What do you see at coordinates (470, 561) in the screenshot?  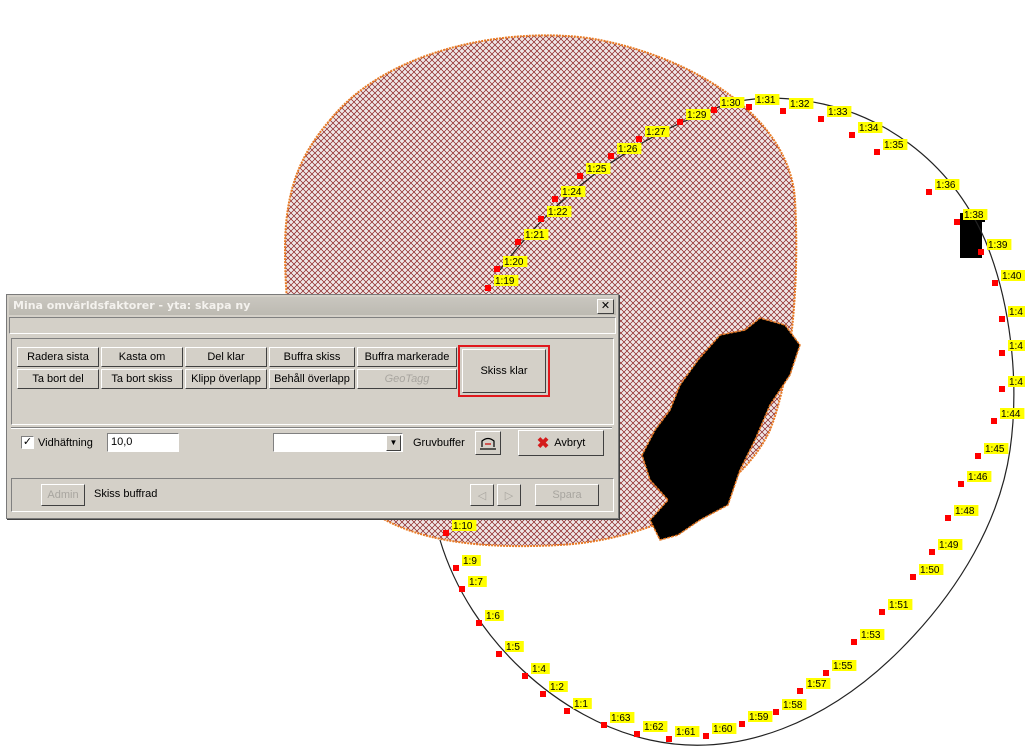 I see `point-label: 1:9` at bounding box center [470, 561].